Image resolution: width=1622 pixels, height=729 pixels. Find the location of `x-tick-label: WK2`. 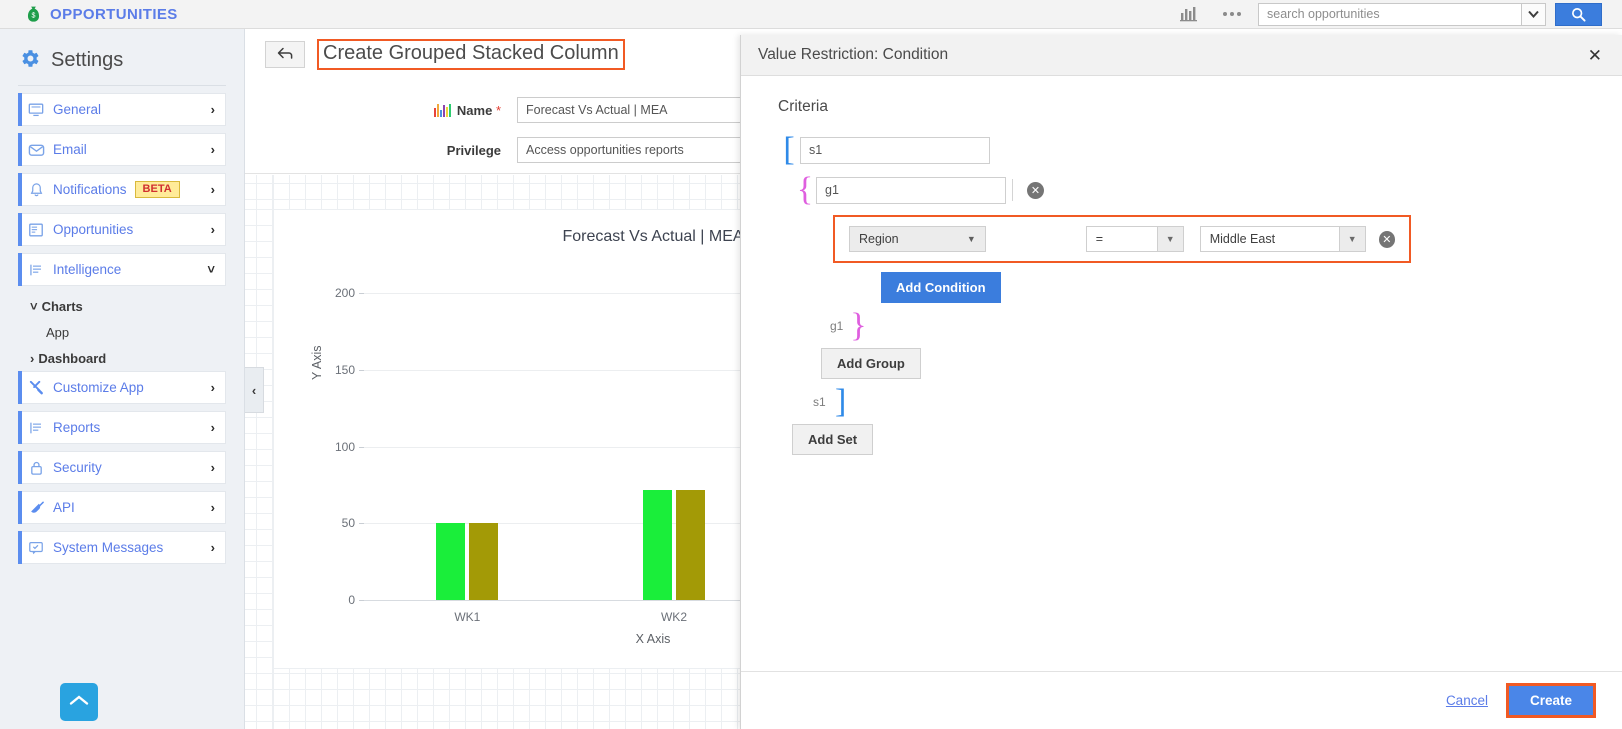

x-tick-label: WK2 is located at coordinates (673, 617).